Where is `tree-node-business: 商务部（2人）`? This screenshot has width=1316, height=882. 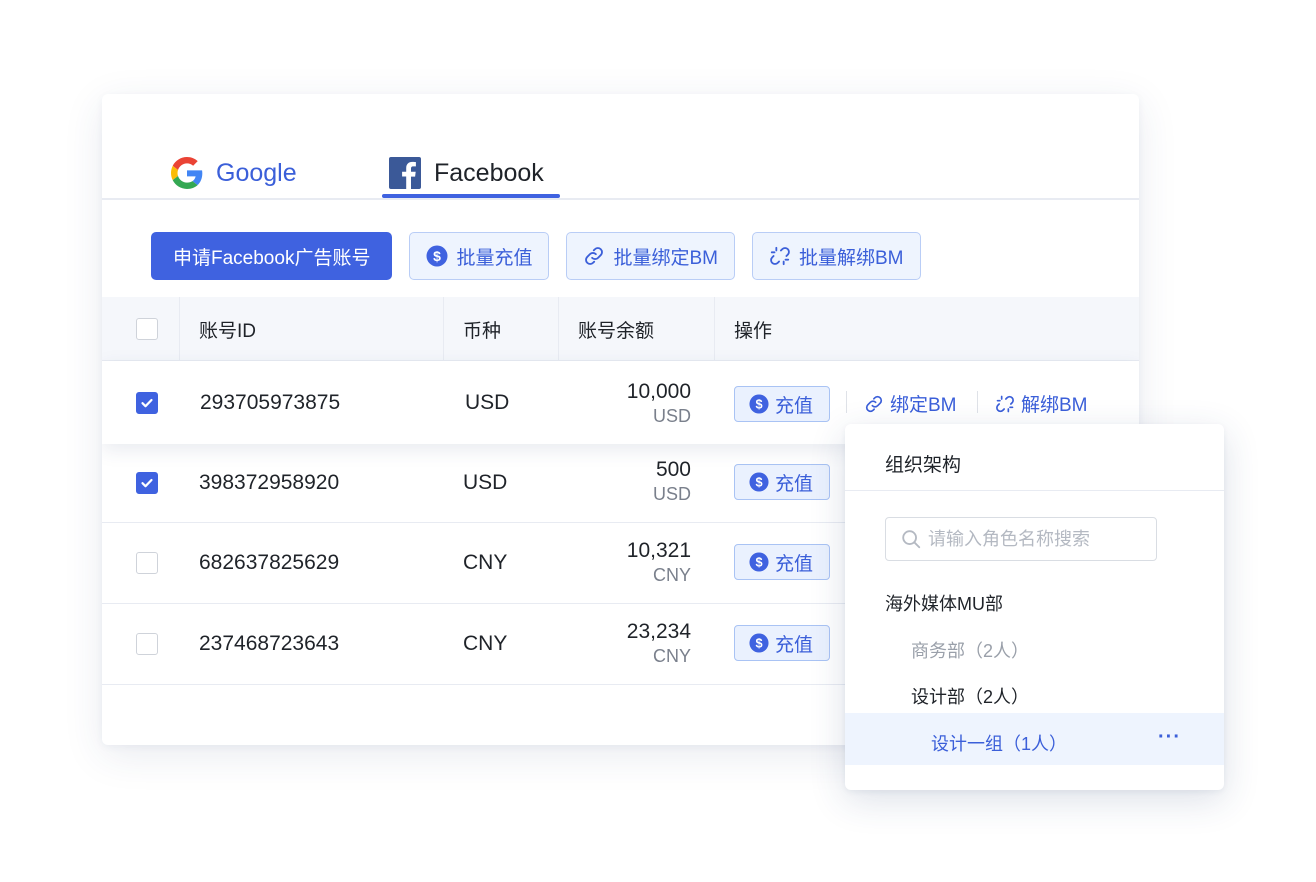
tree-node-business: 商务部（2人） is located at coordinates (970, 650).